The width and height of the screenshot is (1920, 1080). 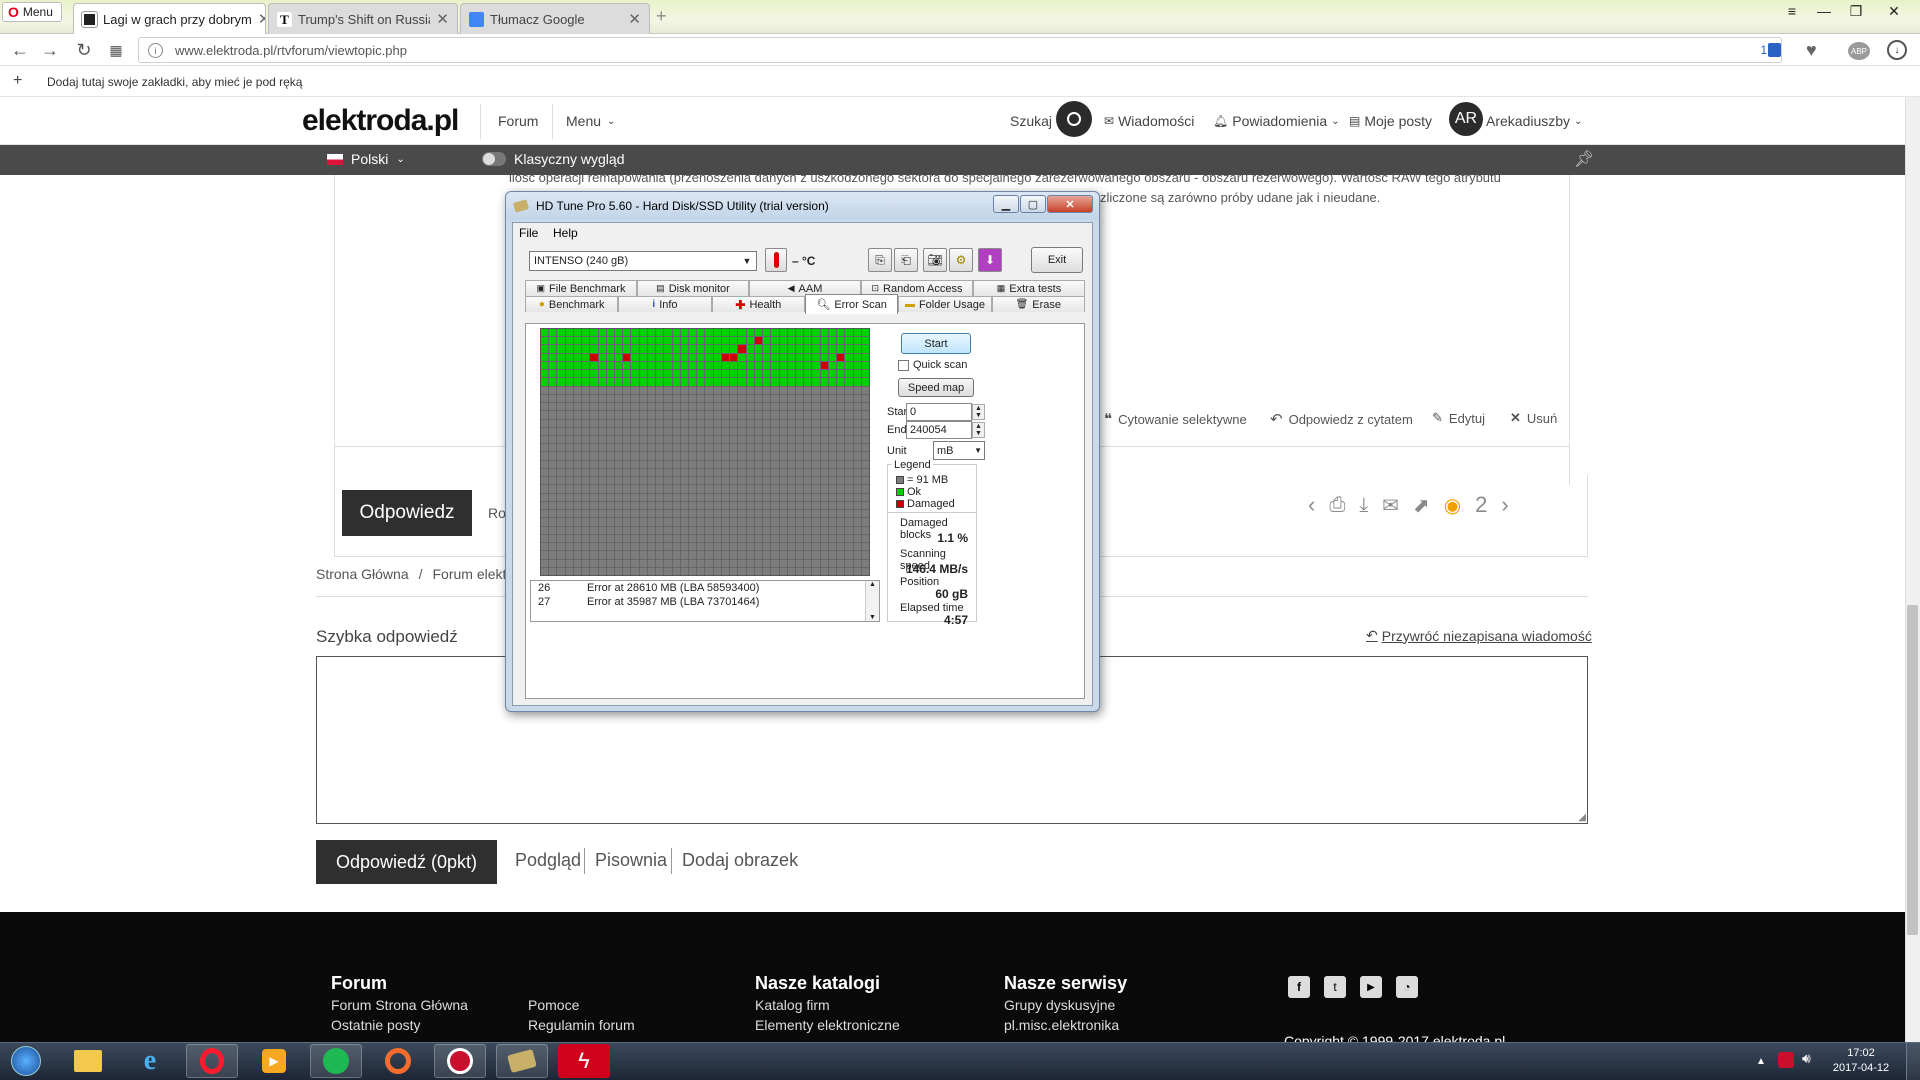 I want to click on log-row: 27 Error at 35987 MB (LBA 73701464), so click(x=705, y=602).